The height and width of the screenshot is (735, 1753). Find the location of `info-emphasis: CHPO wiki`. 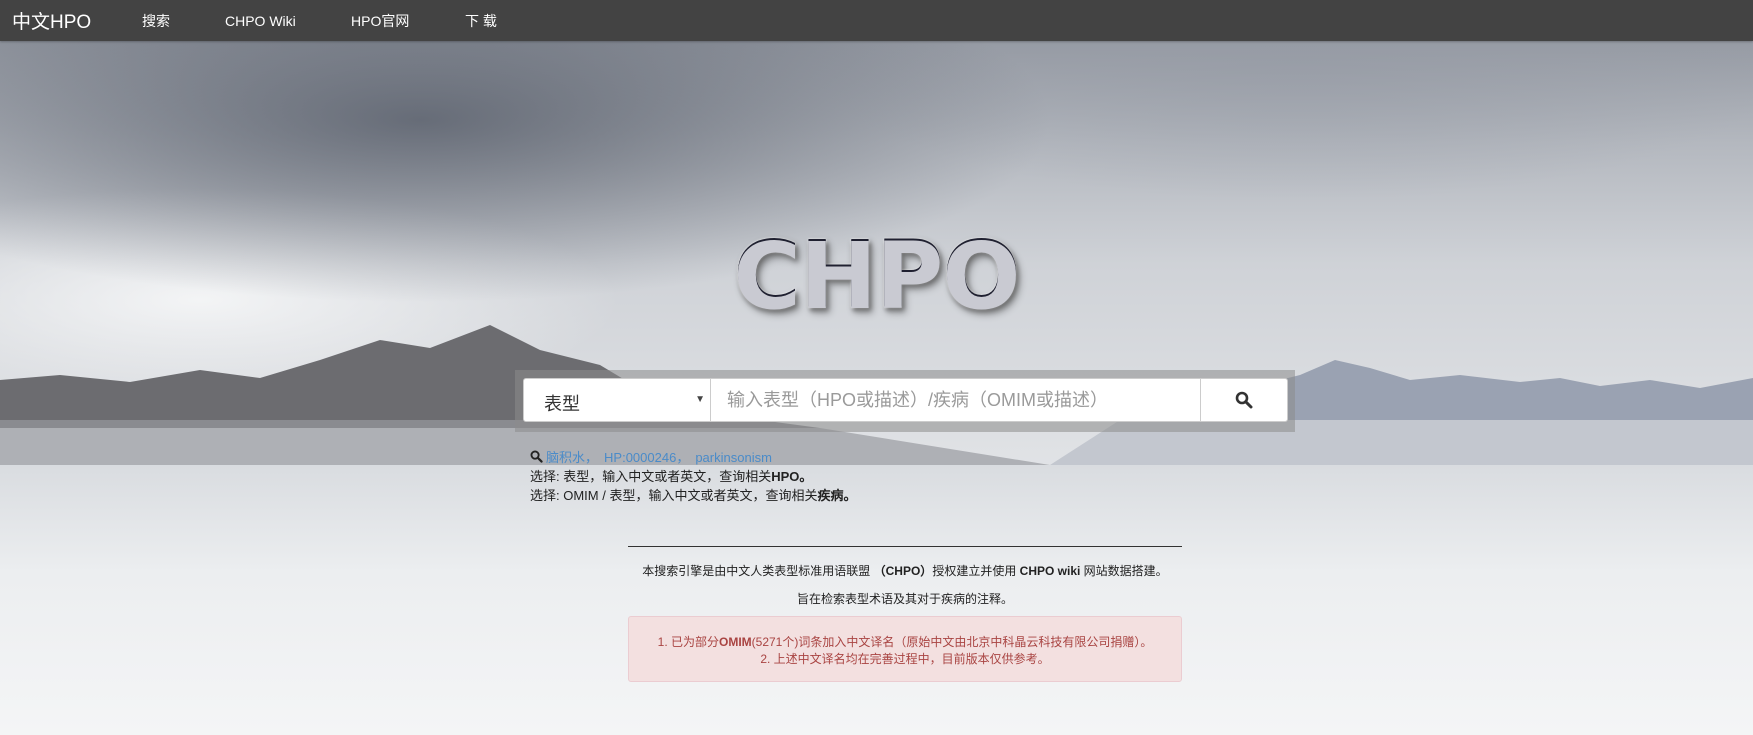

info-emphasis: CHPO wiki is located at coordinates (1050, 571).